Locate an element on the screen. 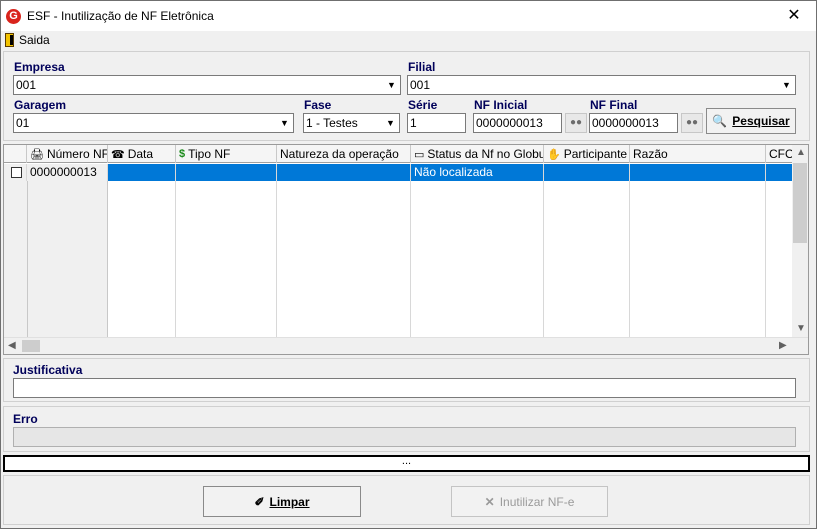 This screenshot has height=529, width=817. eraser-icon: ✐ is located at coordinates (259, 501).